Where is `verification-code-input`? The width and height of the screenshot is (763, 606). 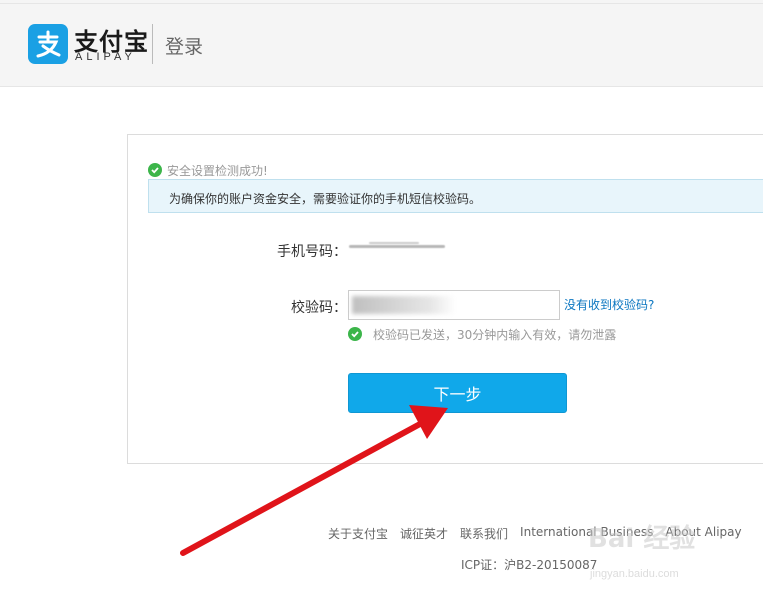
verification-code-input is located at coordinates (454, 305).